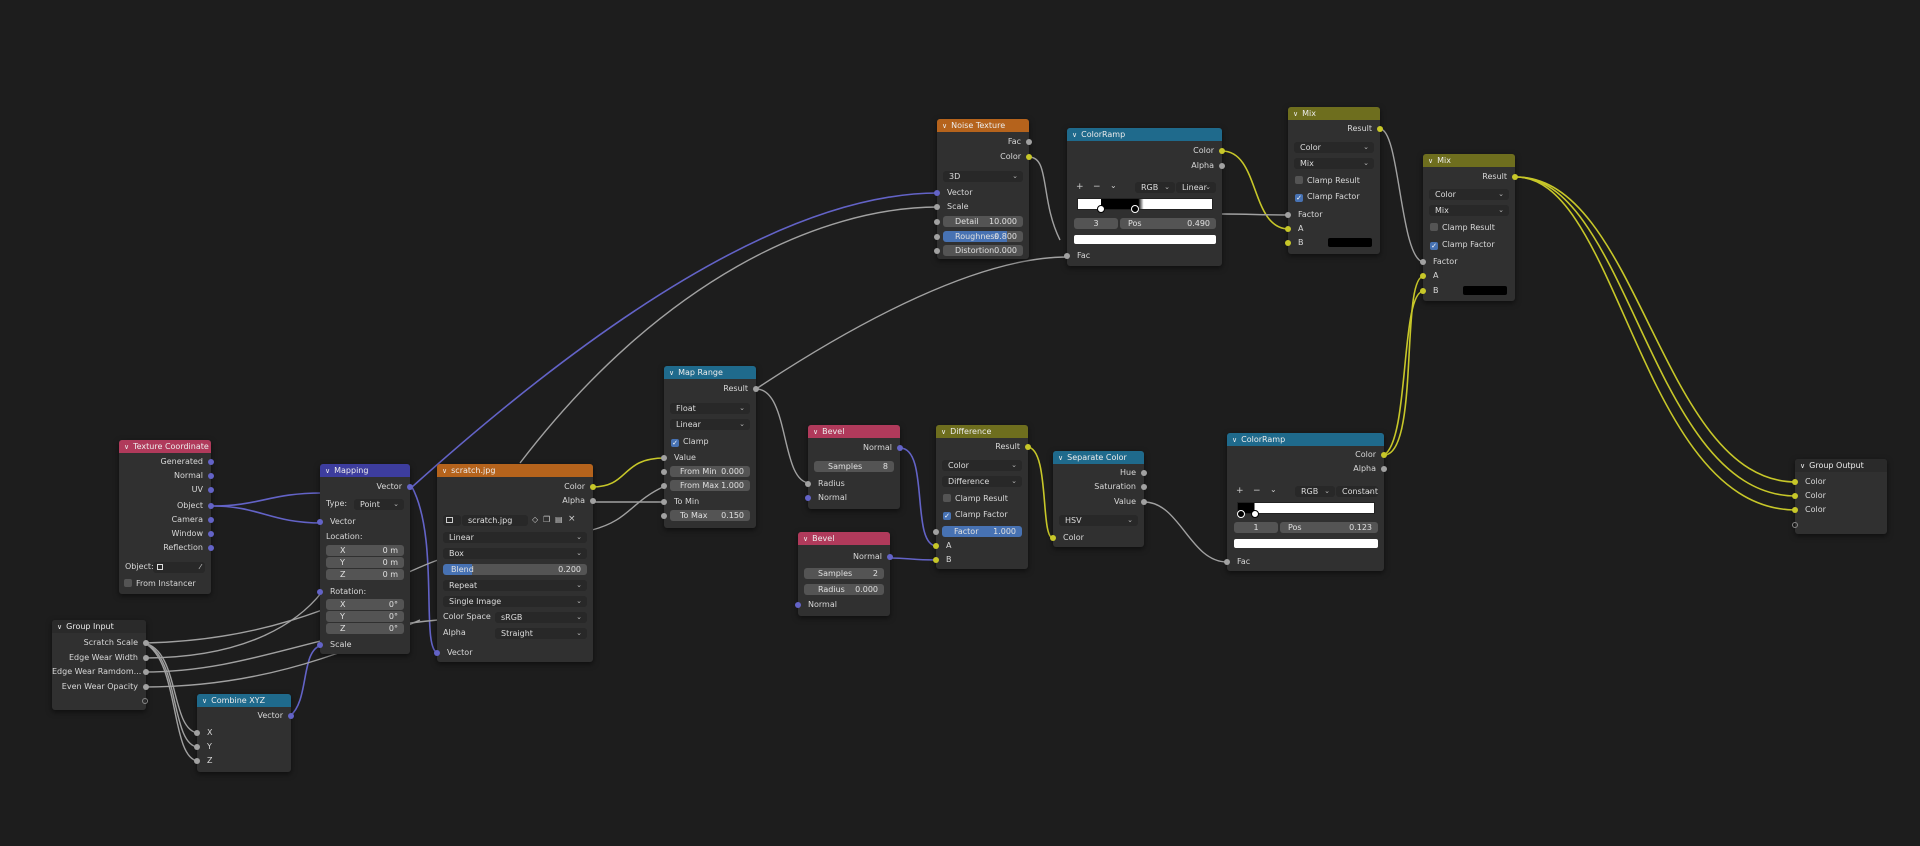  Describe the element at coordinates (710, 372) in the screenshot. I see `node-header: ∨ Map Range` at that location.